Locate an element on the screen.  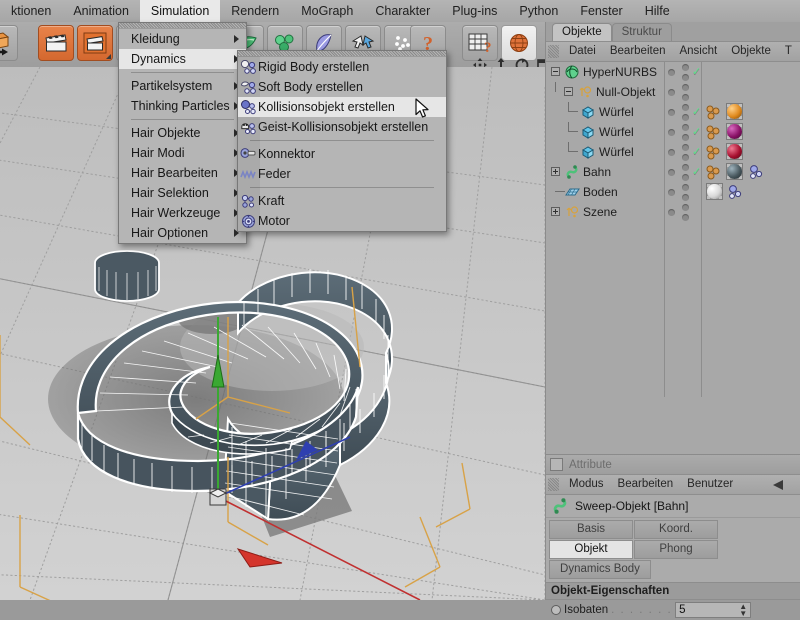
table-row: Bahn ✓ is located at coordinates (673, 172).